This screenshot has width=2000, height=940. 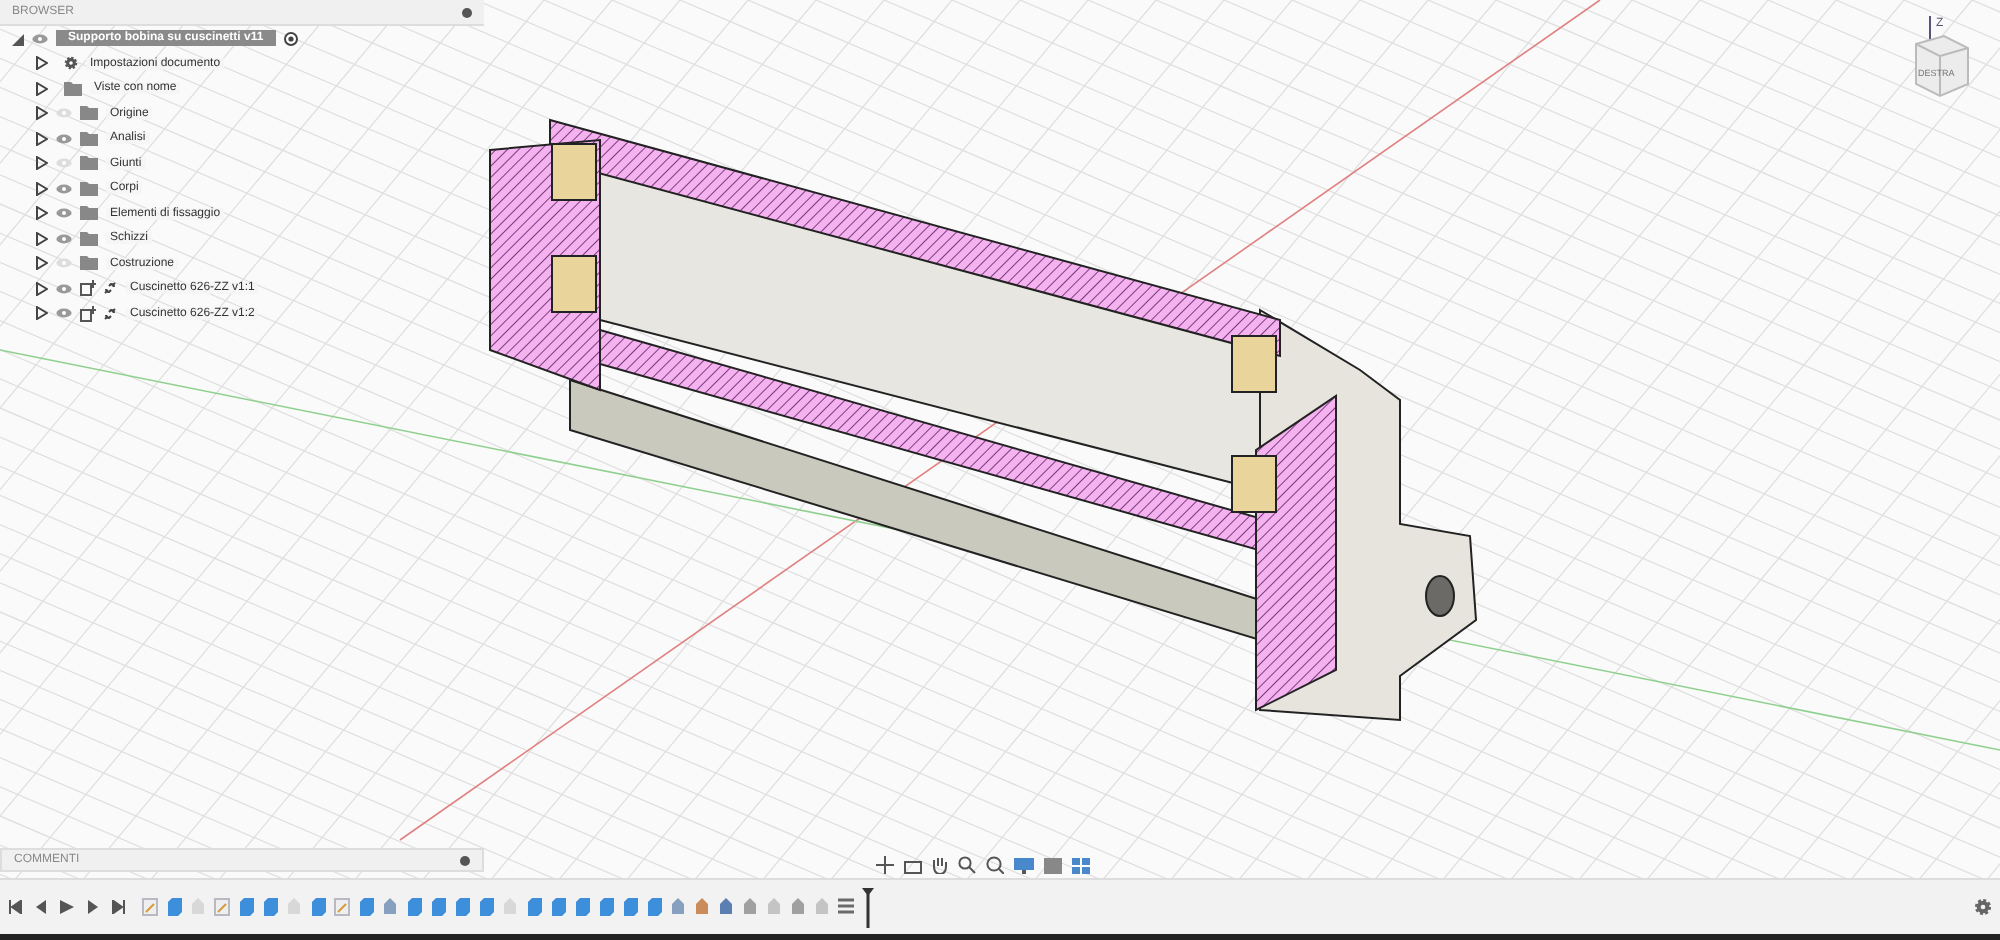 What do you see at coordinates (67, 907) in the screenshot?
I see `play-icon` at bounding box center [67, 907].